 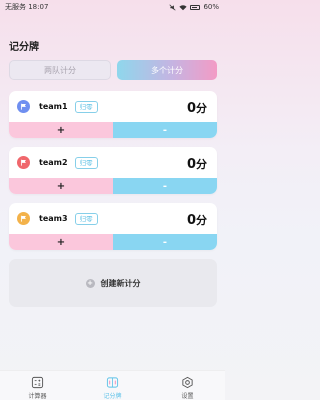 I want to click on nav-item-scoreboard: 记分牌, so click(x=112, y=385).